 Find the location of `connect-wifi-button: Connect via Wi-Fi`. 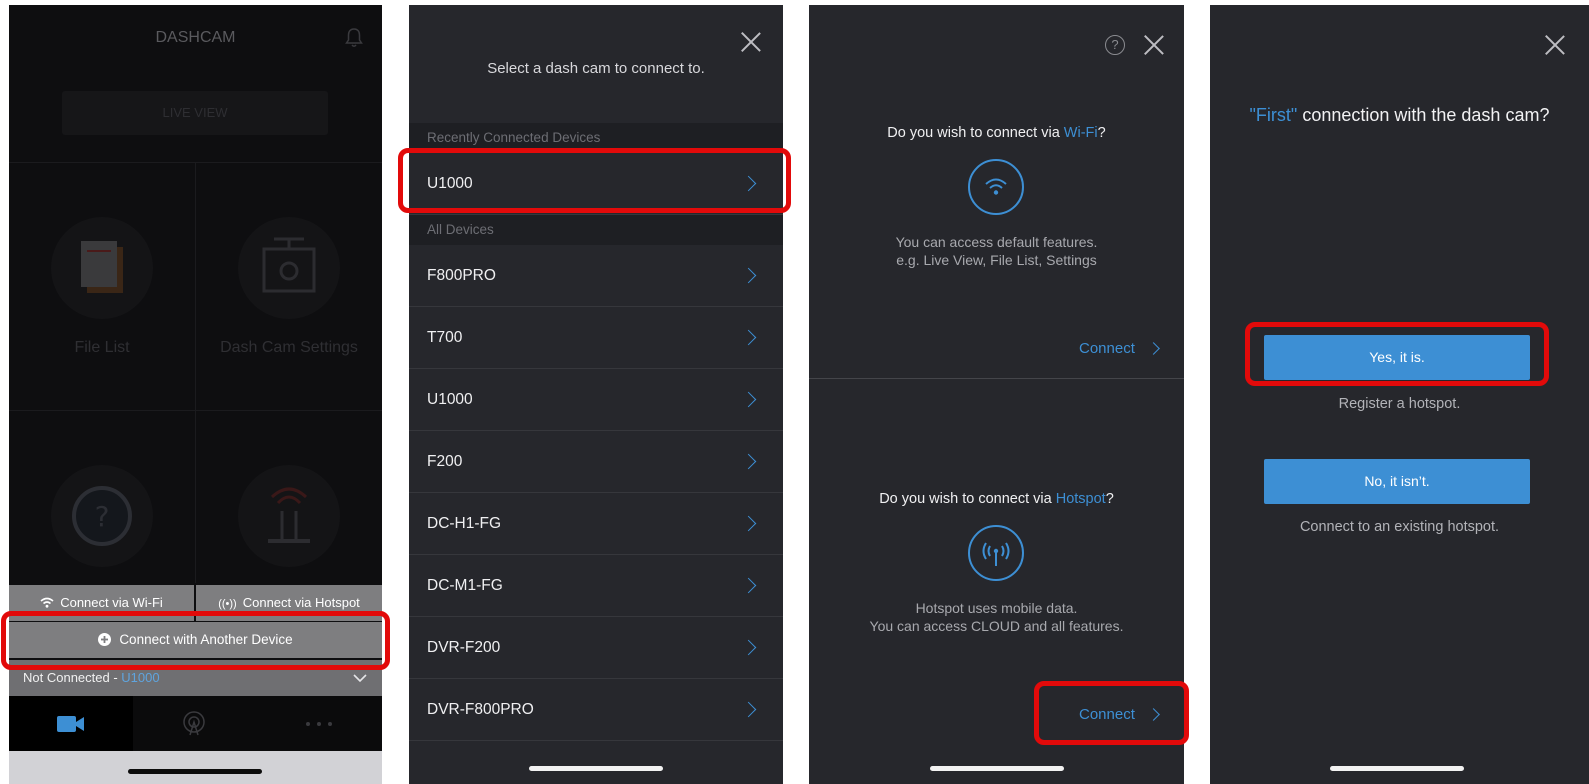

connect-wifi-button: Connect via Wi-Fi is located at coordinates (101, 603).